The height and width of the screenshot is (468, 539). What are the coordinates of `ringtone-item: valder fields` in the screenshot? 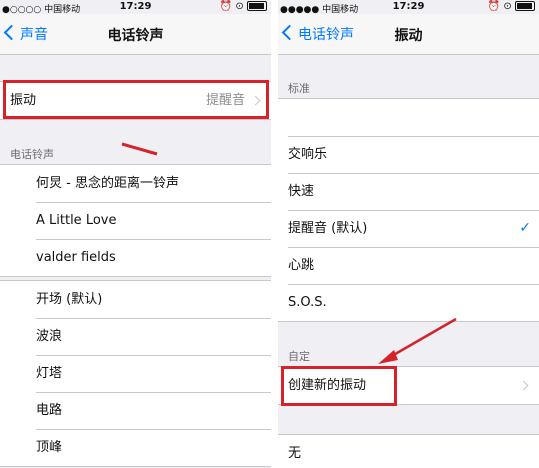 It's located at (135, 257).